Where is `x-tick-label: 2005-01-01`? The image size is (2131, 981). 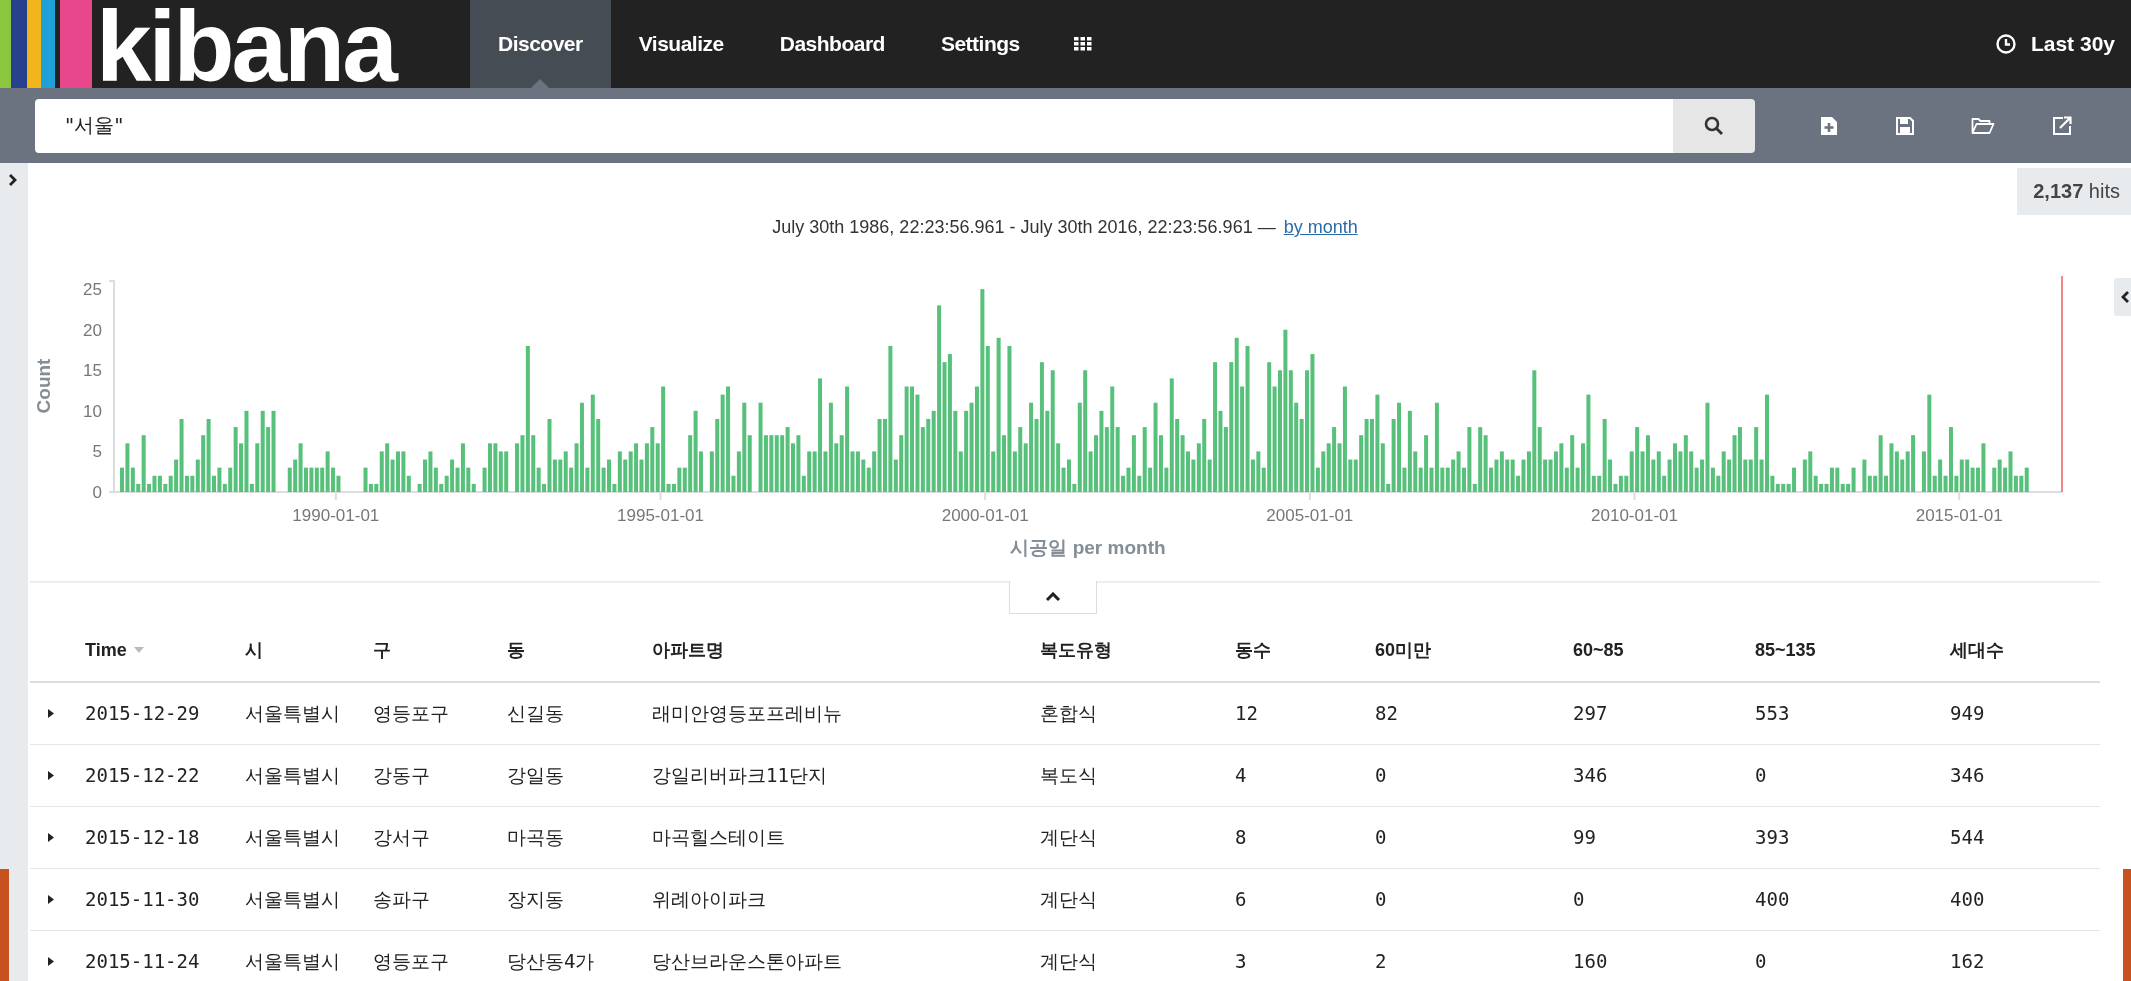
x-tick-label: 2005-01-01 is located at coordinates (1310, 515).